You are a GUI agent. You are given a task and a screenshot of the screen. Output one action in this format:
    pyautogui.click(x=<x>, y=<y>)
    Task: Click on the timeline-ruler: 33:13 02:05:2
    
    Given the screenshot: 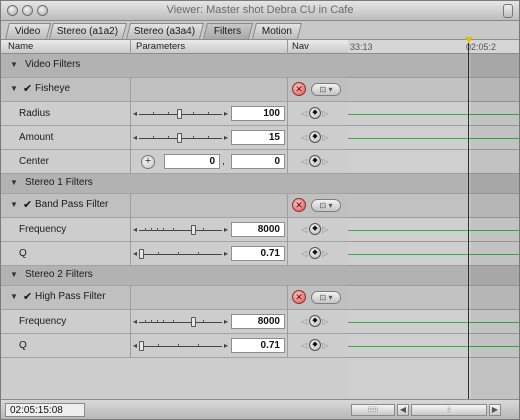 What is the action you would take?
    pyautogui.click(x=433, y=46)
    